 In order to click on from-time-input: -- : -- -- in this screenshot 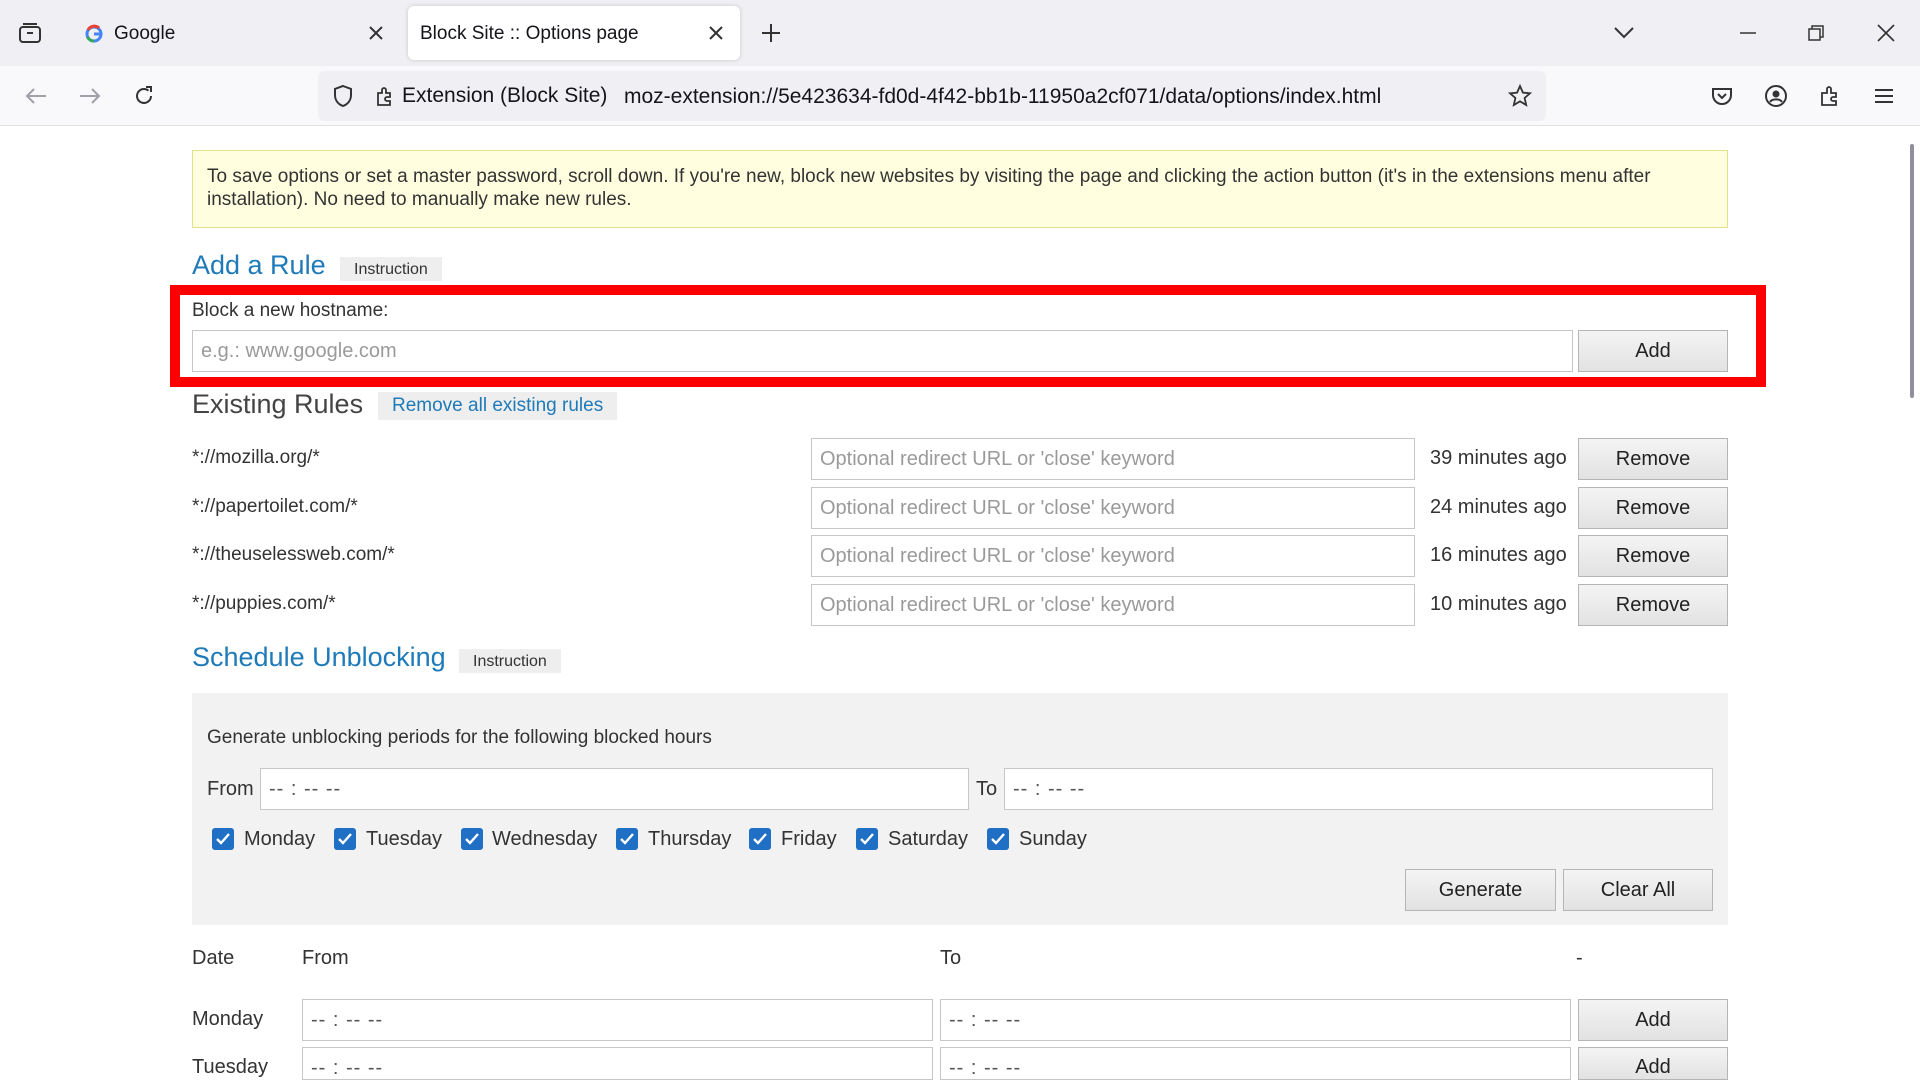, I will do `click(614, 789)`.